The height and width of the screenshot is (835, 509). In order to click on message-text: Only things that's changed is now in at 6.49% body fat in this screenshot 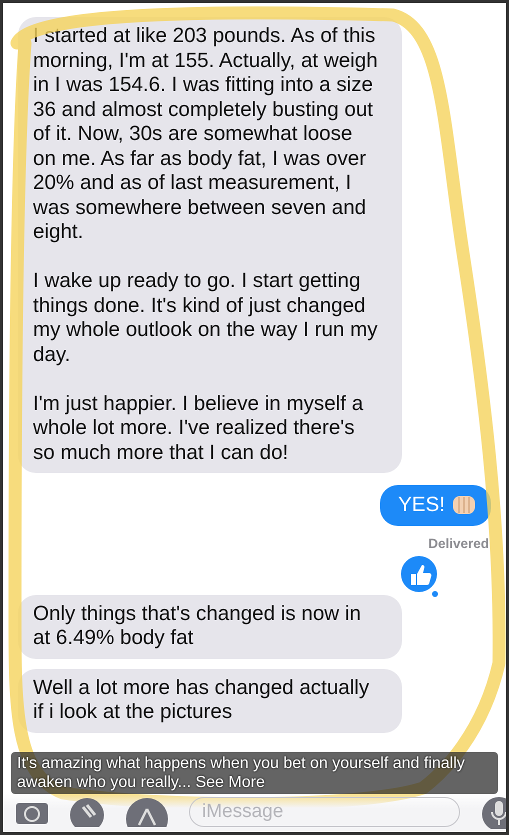, I will do `click(197, 626)`.